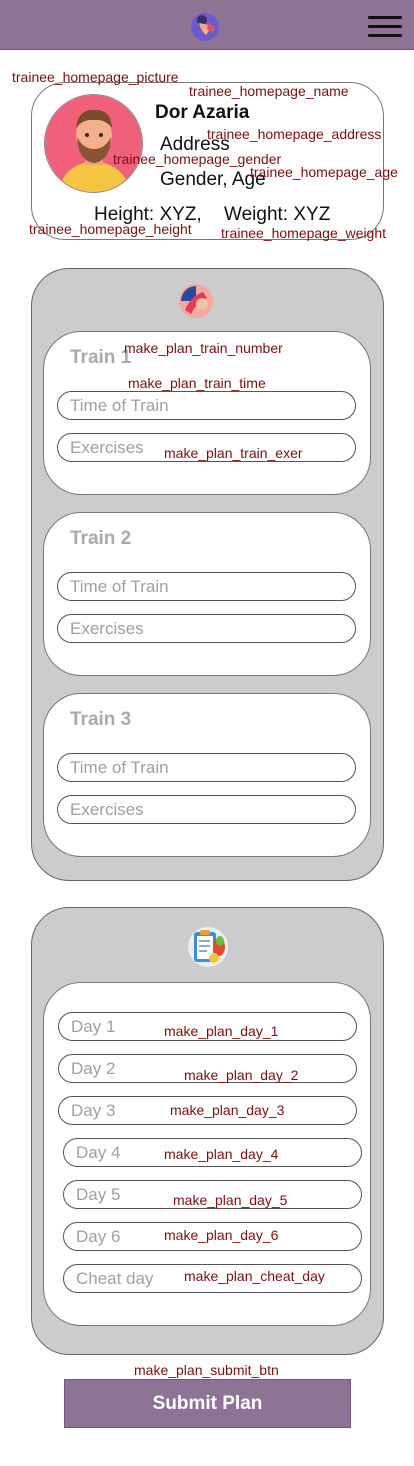  I want to click on train-title: Train 1, so click(101, 357).